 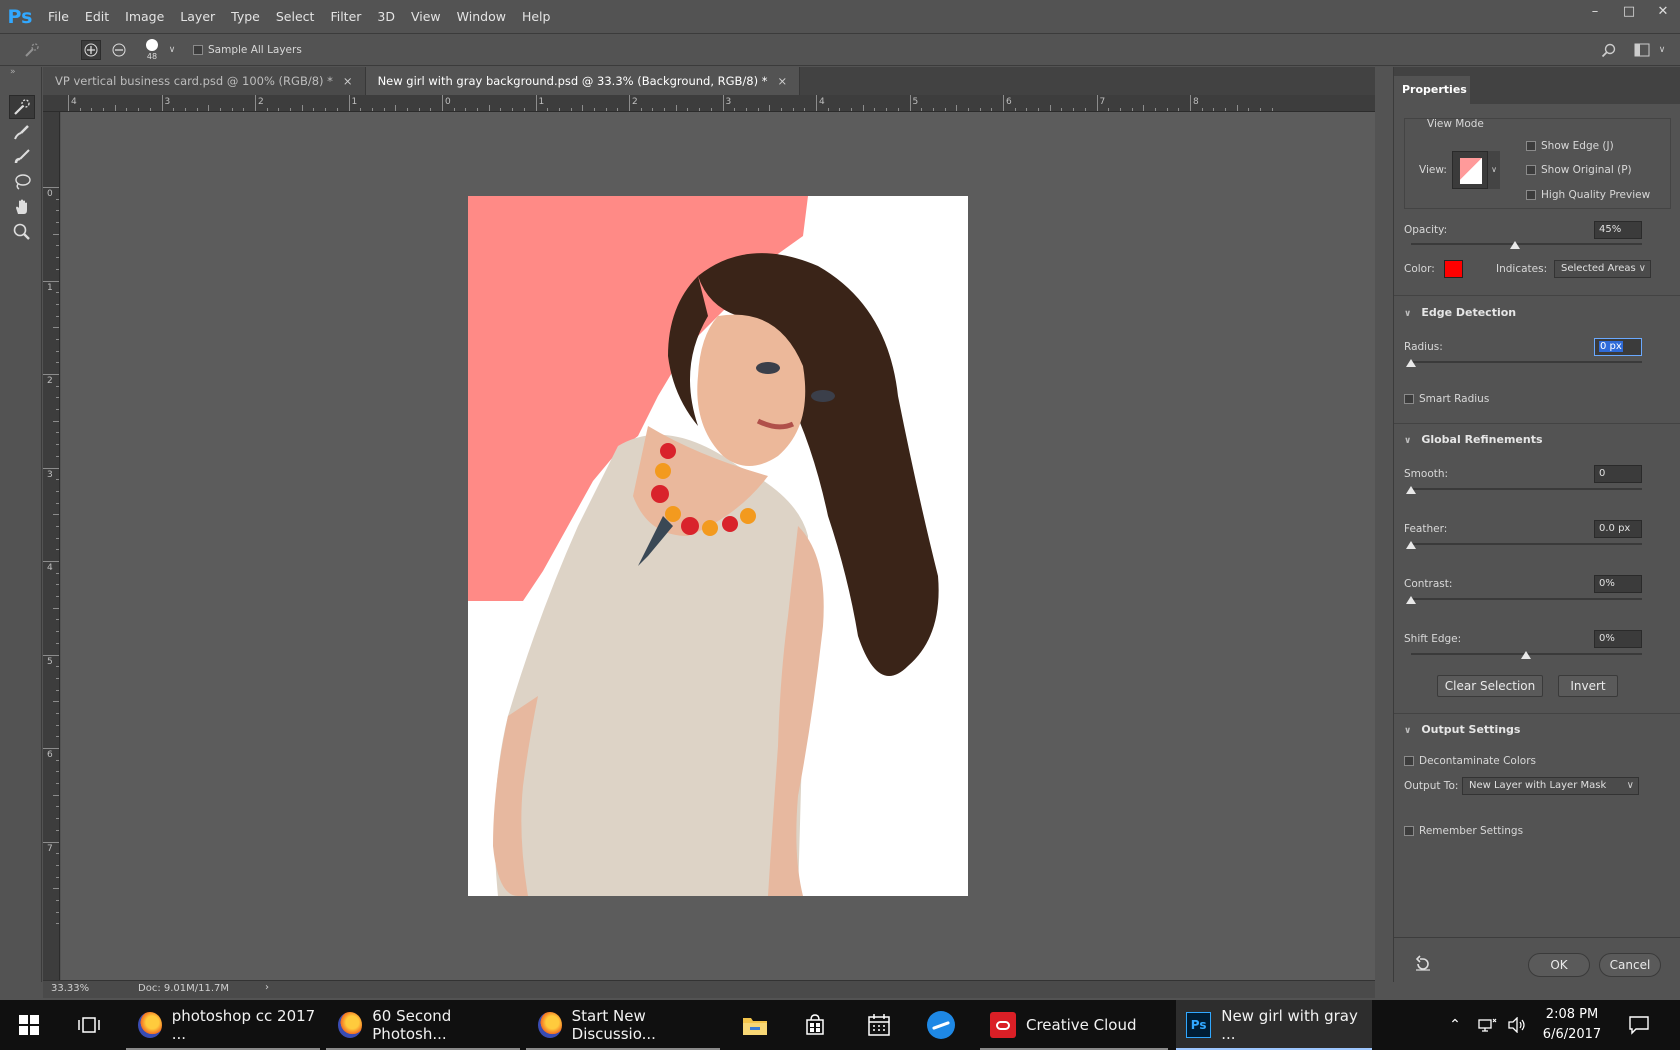 I want to click on store-icon, so click(x=815, y=1025).